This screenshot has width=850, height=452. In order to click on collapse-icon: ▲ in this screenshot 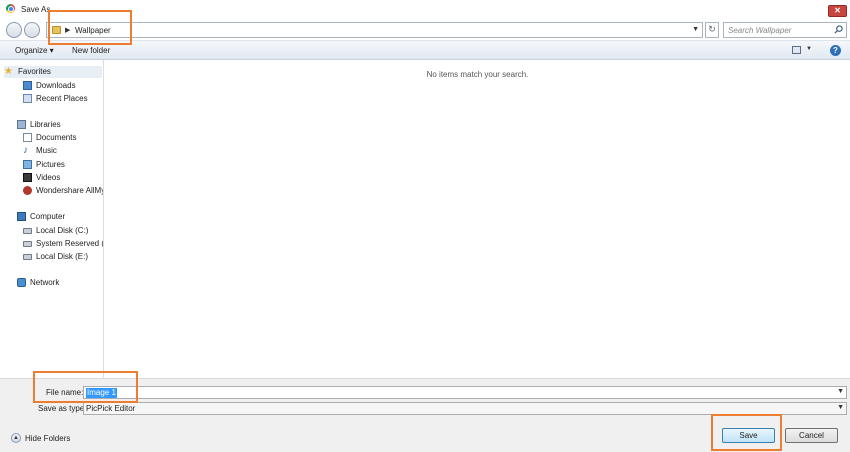, I will do `click(16, 438)`.